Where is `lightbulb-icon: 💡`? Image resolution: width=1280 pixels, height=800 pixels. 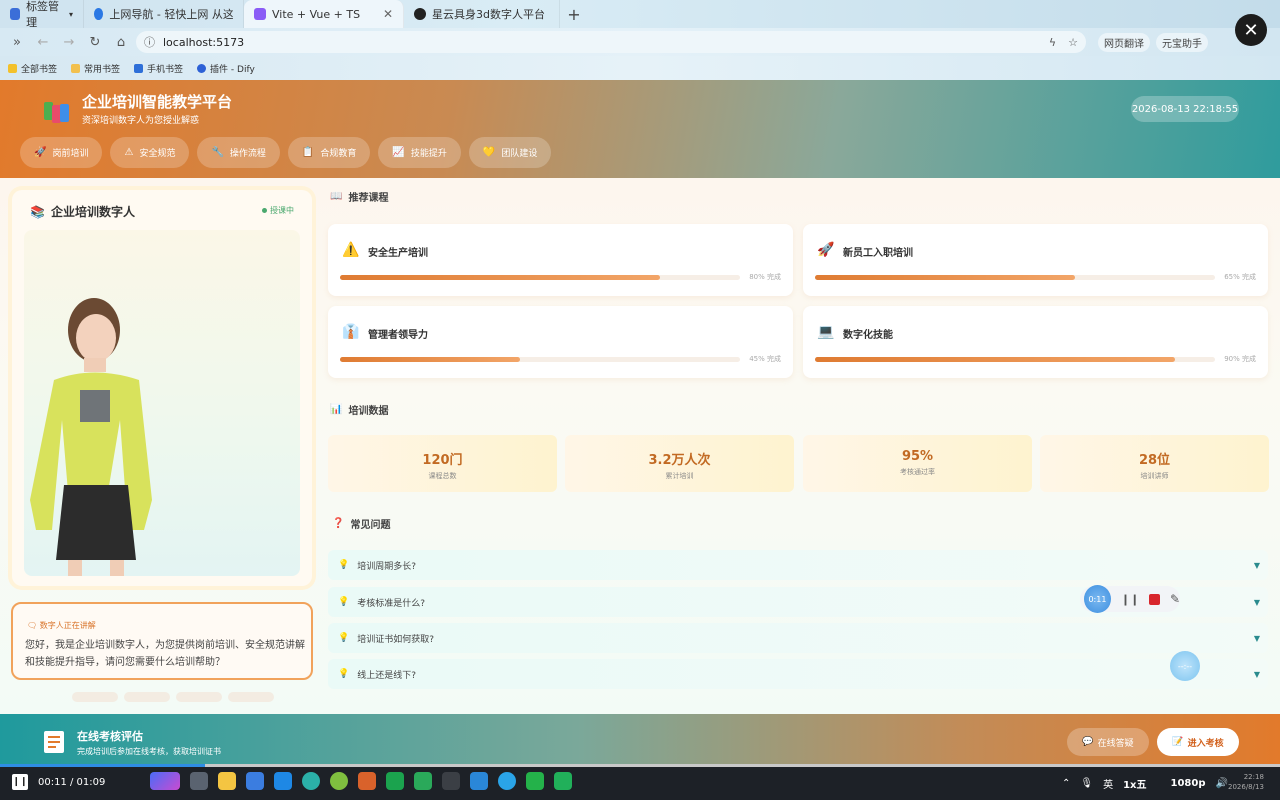
lightbulb-icon: 💡 is located at coordinates (344, 602).